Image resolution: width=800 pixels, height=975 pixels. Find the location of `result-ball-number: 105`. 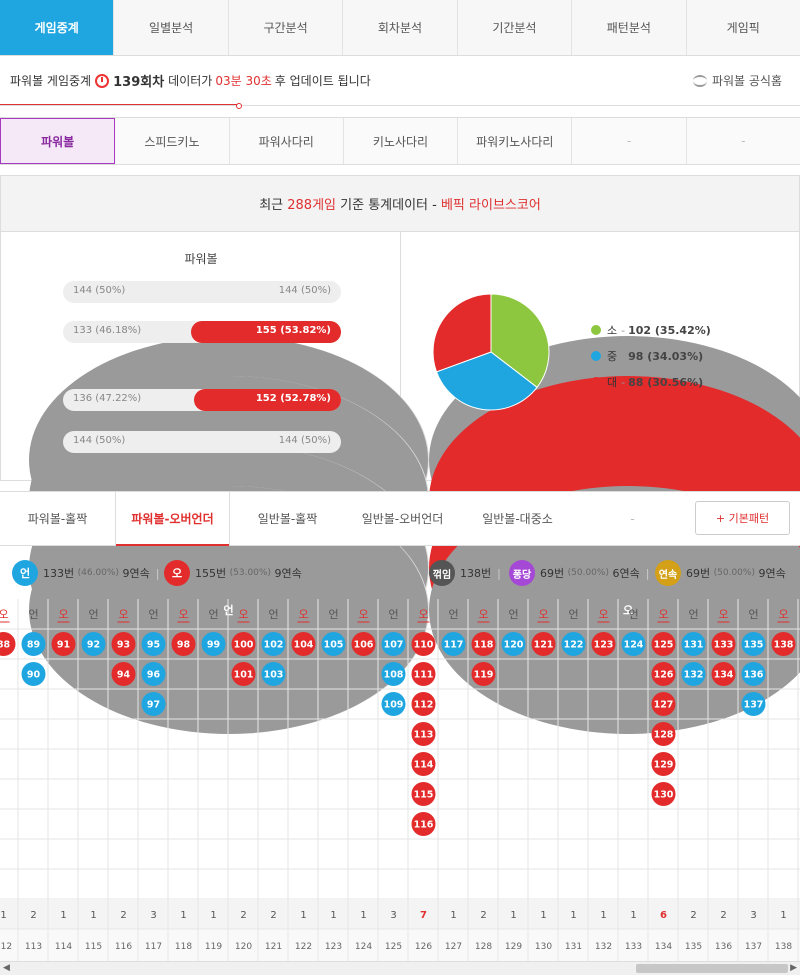

result-ball-number: 105 is located at coordinates (334, 645).